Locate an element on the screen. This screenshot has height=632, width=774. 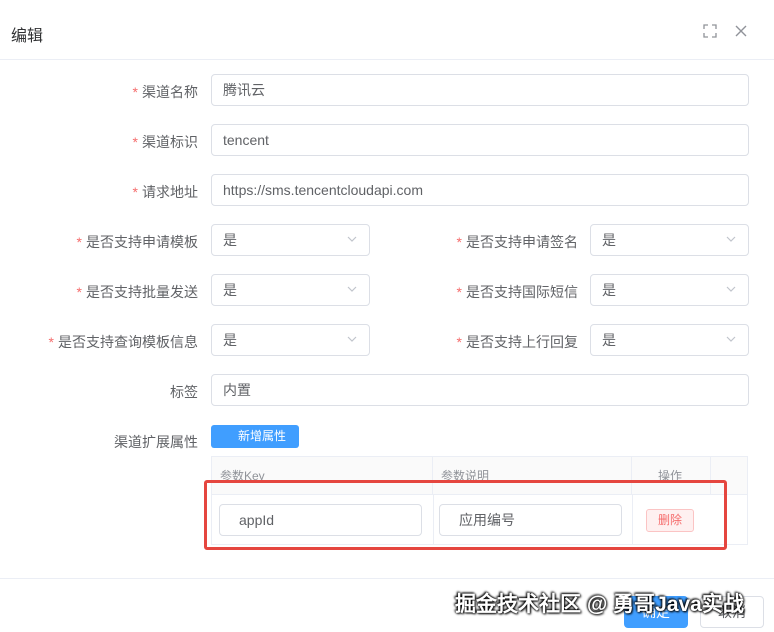
channel-name-label: * 渠道名称 is located at coordinates (165, 92).